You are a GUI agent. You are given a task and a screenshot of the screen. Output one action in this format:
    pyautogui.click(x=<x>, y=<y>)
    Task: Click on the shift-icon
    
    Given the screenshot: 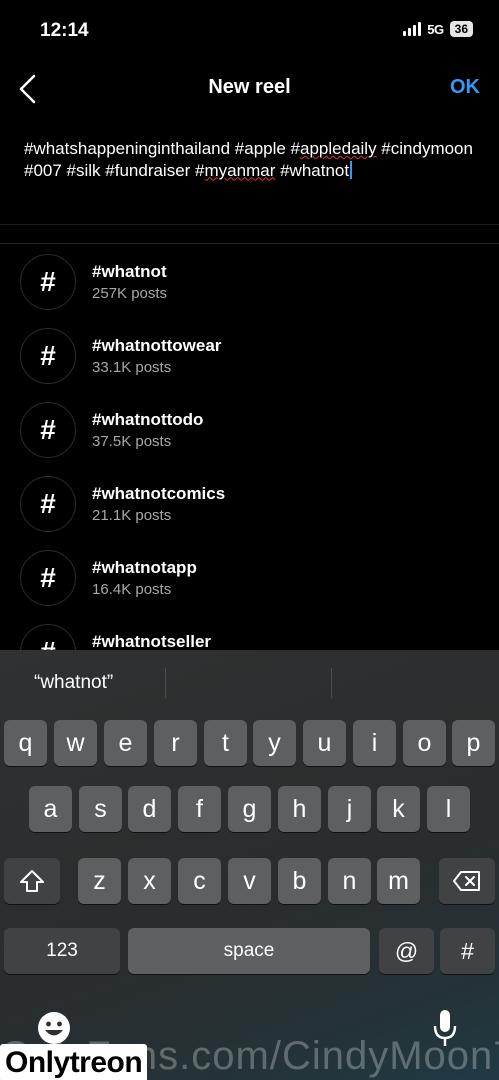 What is the action you would take?
    pyautogui.click(x=32, y=881)
    